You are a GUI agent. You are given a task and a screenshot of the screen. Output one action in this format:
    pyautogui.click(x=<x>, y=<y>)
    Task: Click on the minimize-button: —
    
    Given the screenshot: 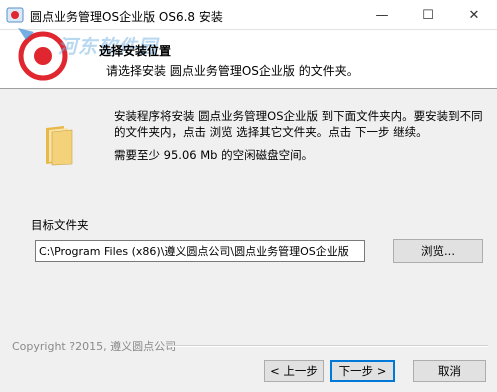 What is the action you would take?
    pyautogui.click(x=382, y=15)
    